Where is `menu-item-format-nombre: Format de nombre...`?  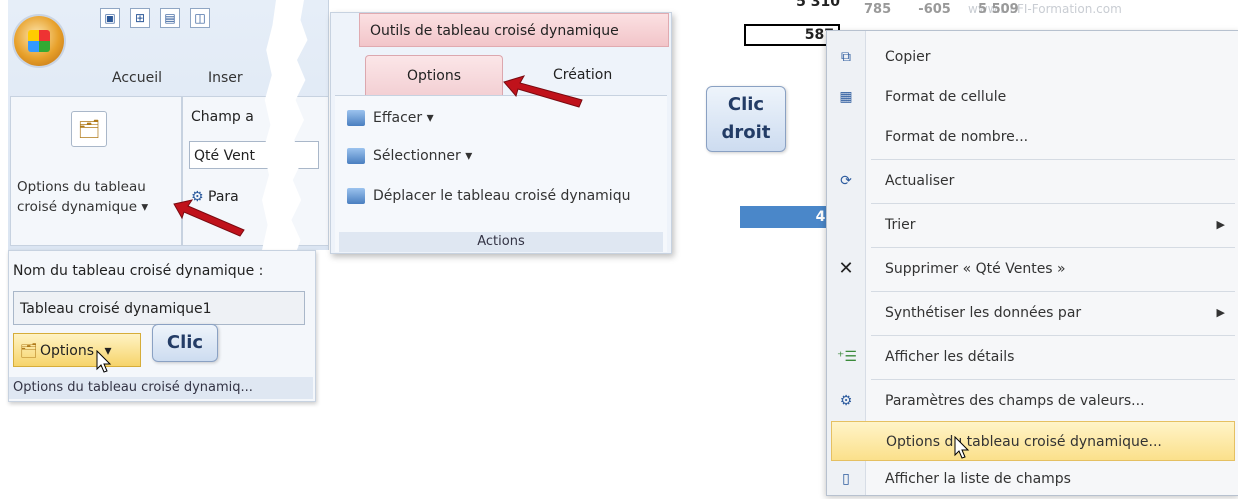 menu-item-format-nombre: Format de nombre... is located at coordinates (1032, 137).